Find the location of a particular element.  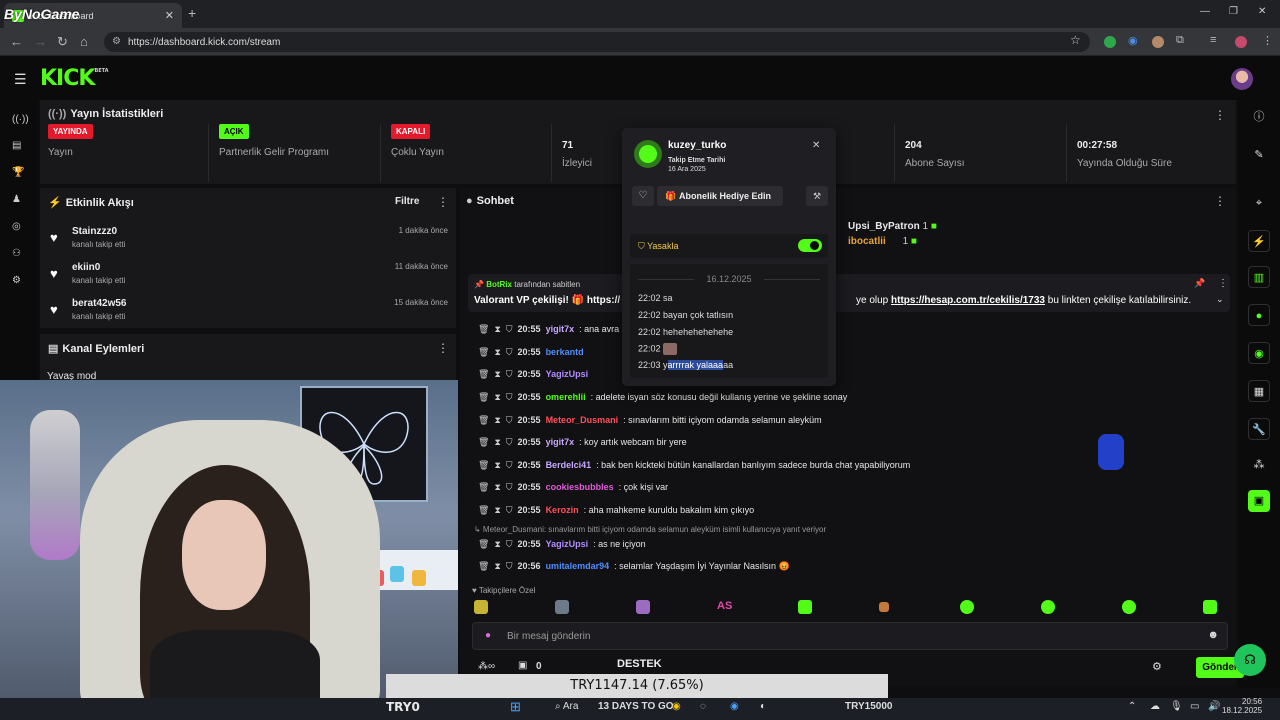

tray-chevron-icon: ⌃ is located at coordinates (1132, 706).